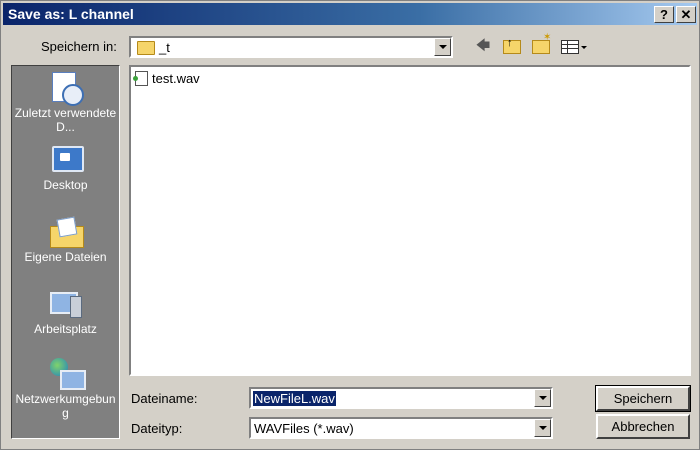 The width and height of the screenshot is (700, 450). What do you see at coordinates (176, 78) in the screenshot?
I see `file-name: test.wav` at bounding box center [176, 78].